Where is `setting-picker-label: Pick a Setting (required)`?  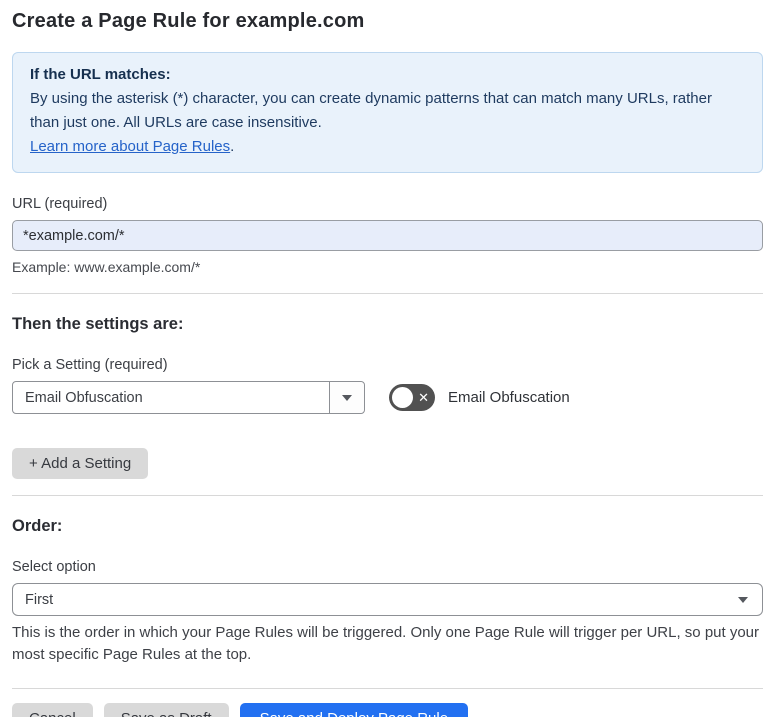
setting-picker-label: Pick a Setting (required) is located at coordinates (90, 365).